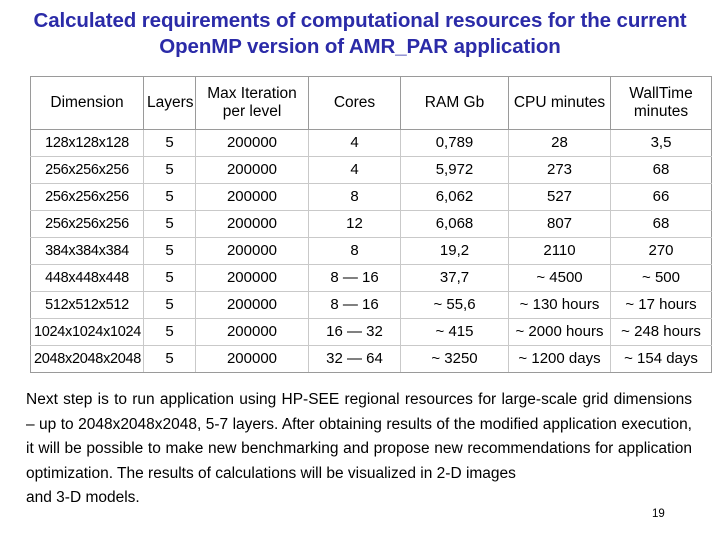  I want to click on cell-ram-gb: 0,789, so click(454, 143).